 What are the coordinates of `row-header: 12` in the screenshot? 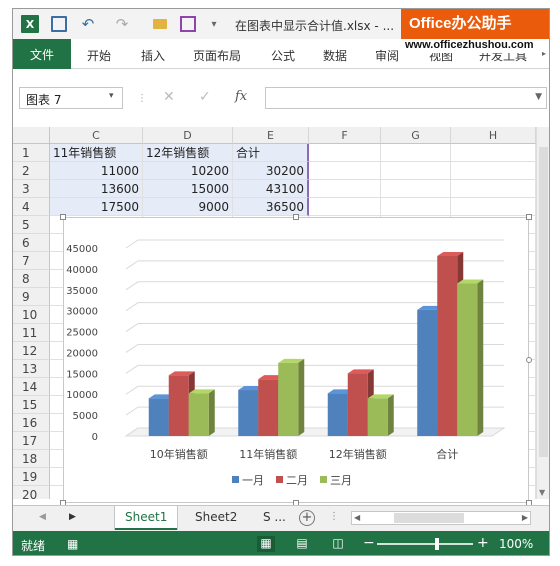 It's located at (31, 351).